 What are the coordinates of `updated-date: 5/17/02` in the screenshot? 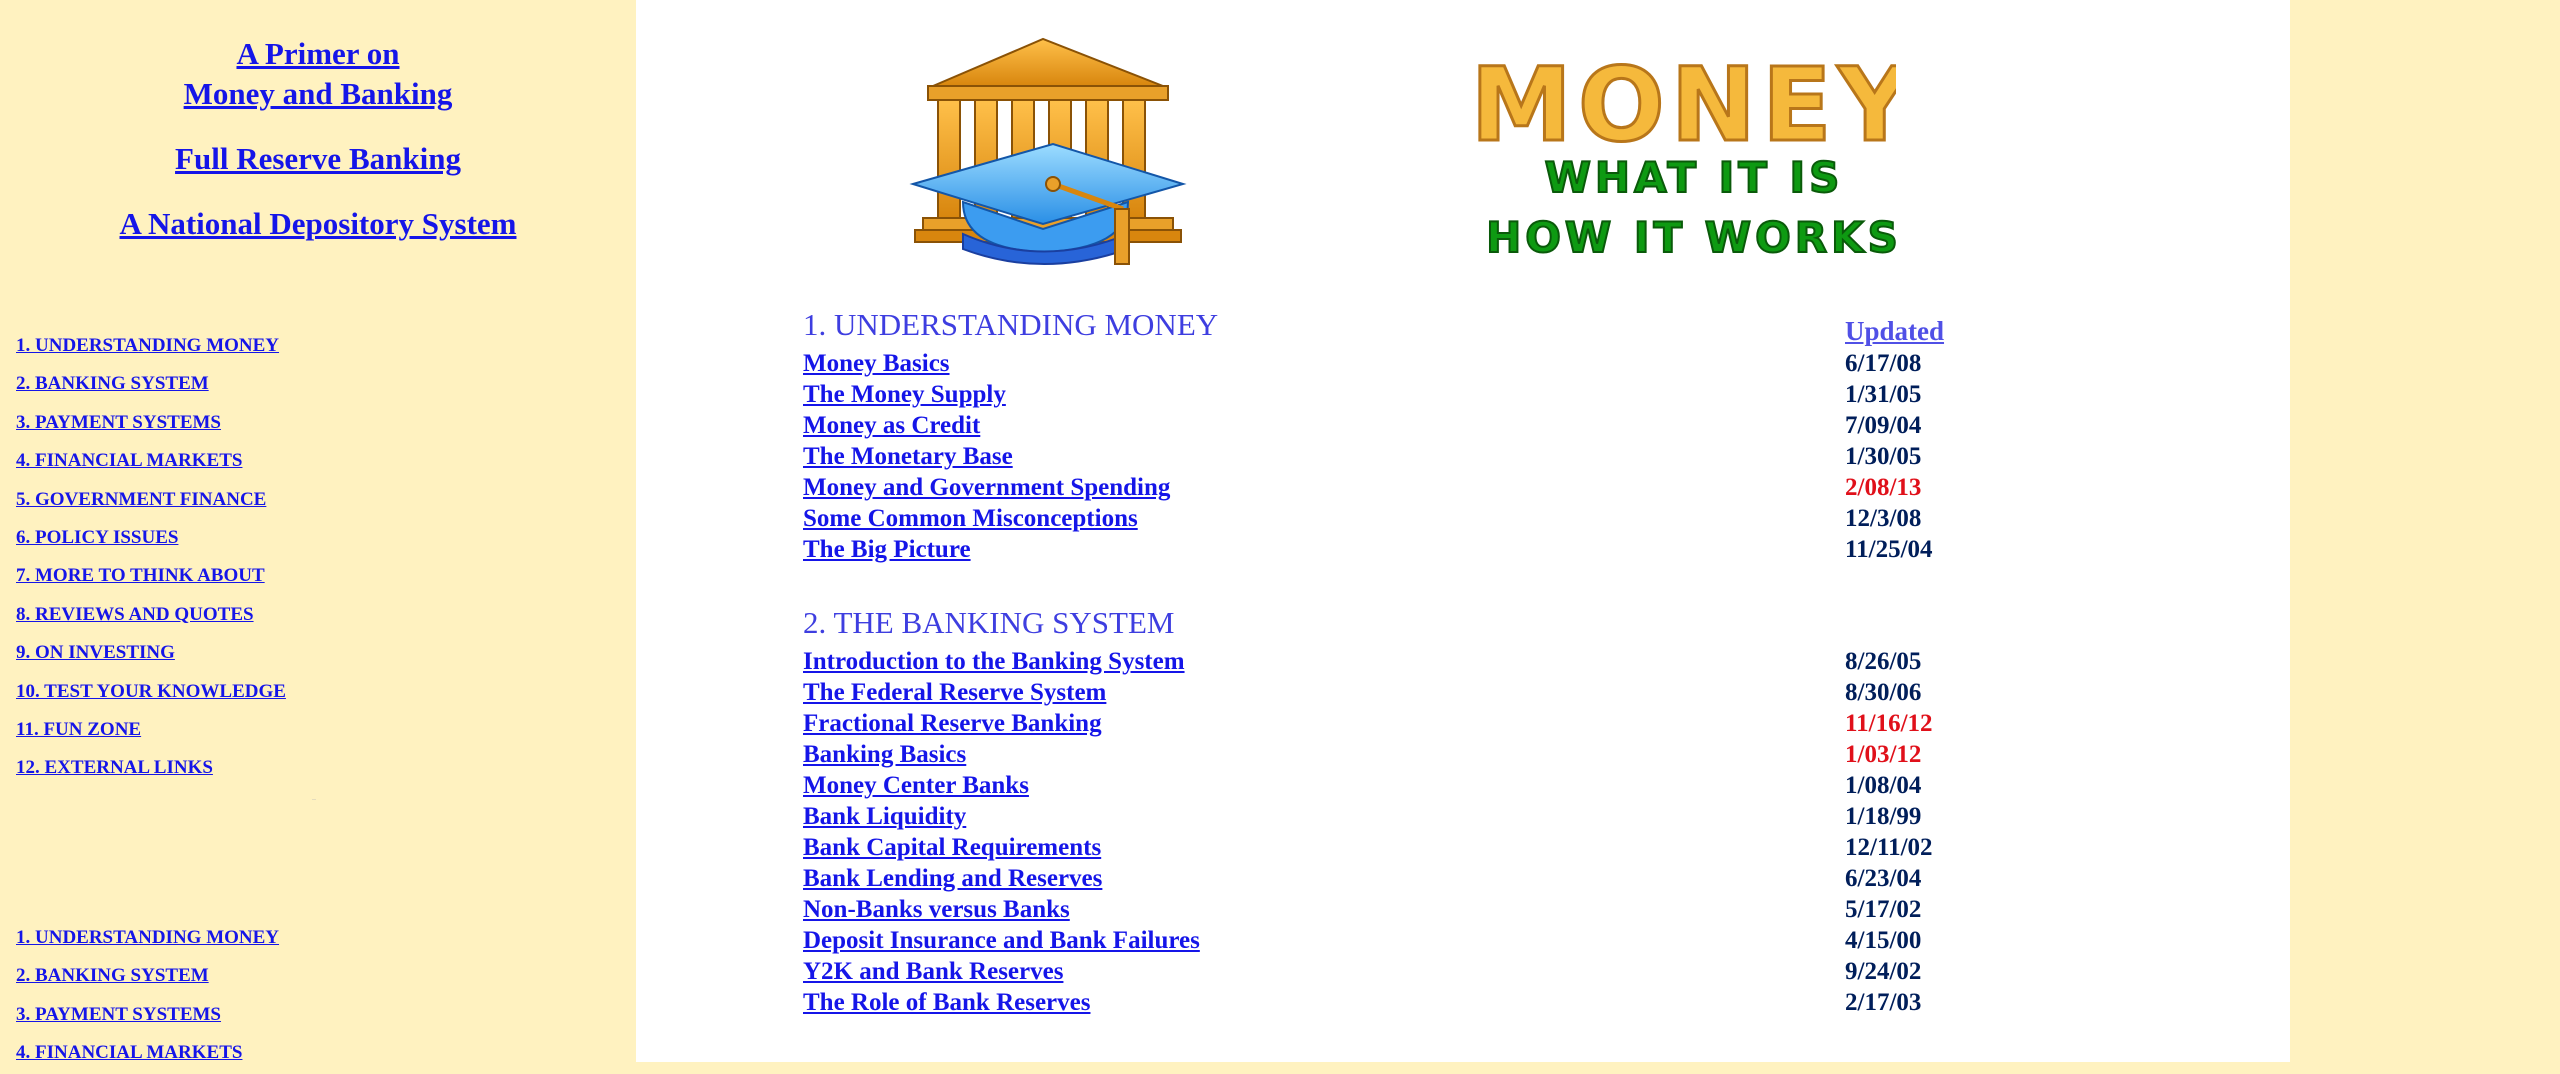 It's located at (1883, 909).